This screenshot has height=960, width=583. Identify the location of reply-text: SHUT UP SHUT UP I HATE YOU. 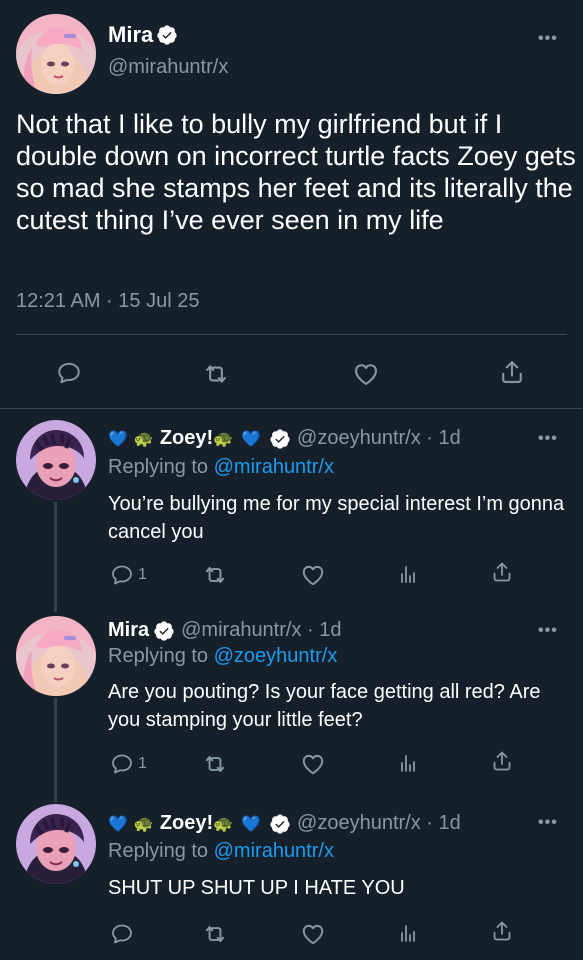
(256, 888).